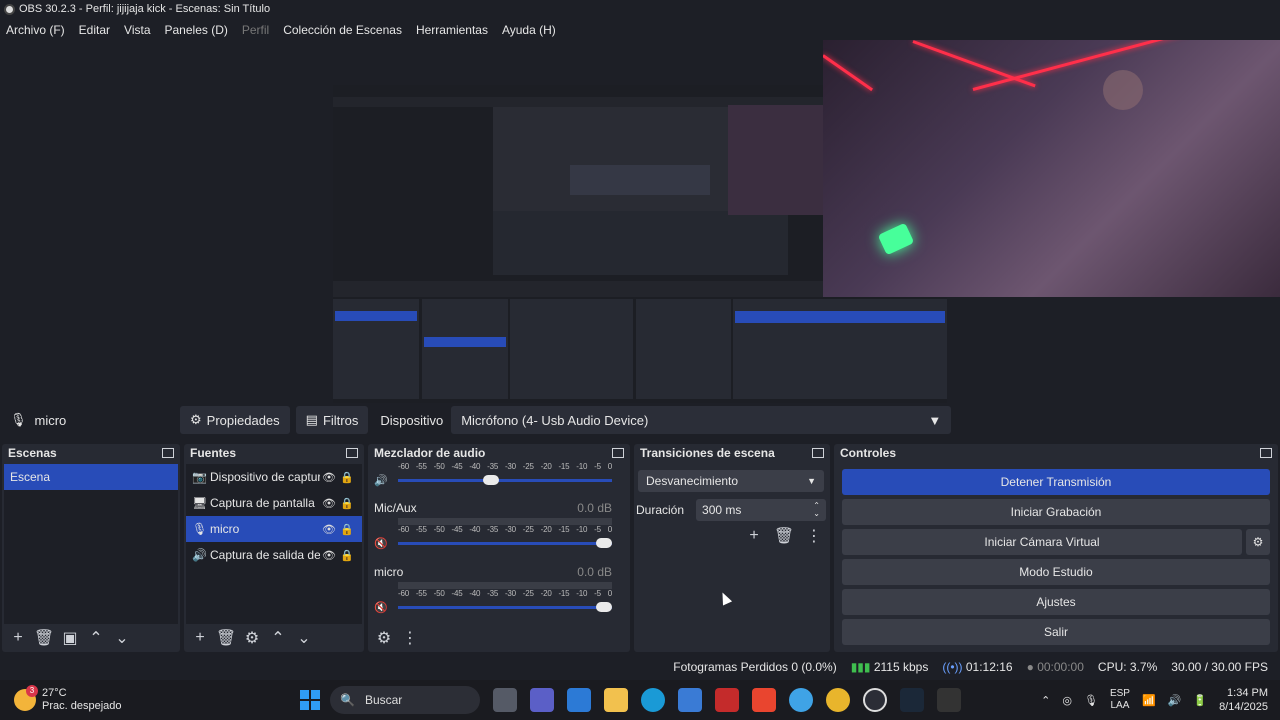 Image resolution: width=1280 pixels, height=720 pixels. I want to click on edge-icon, so click(653, 700).